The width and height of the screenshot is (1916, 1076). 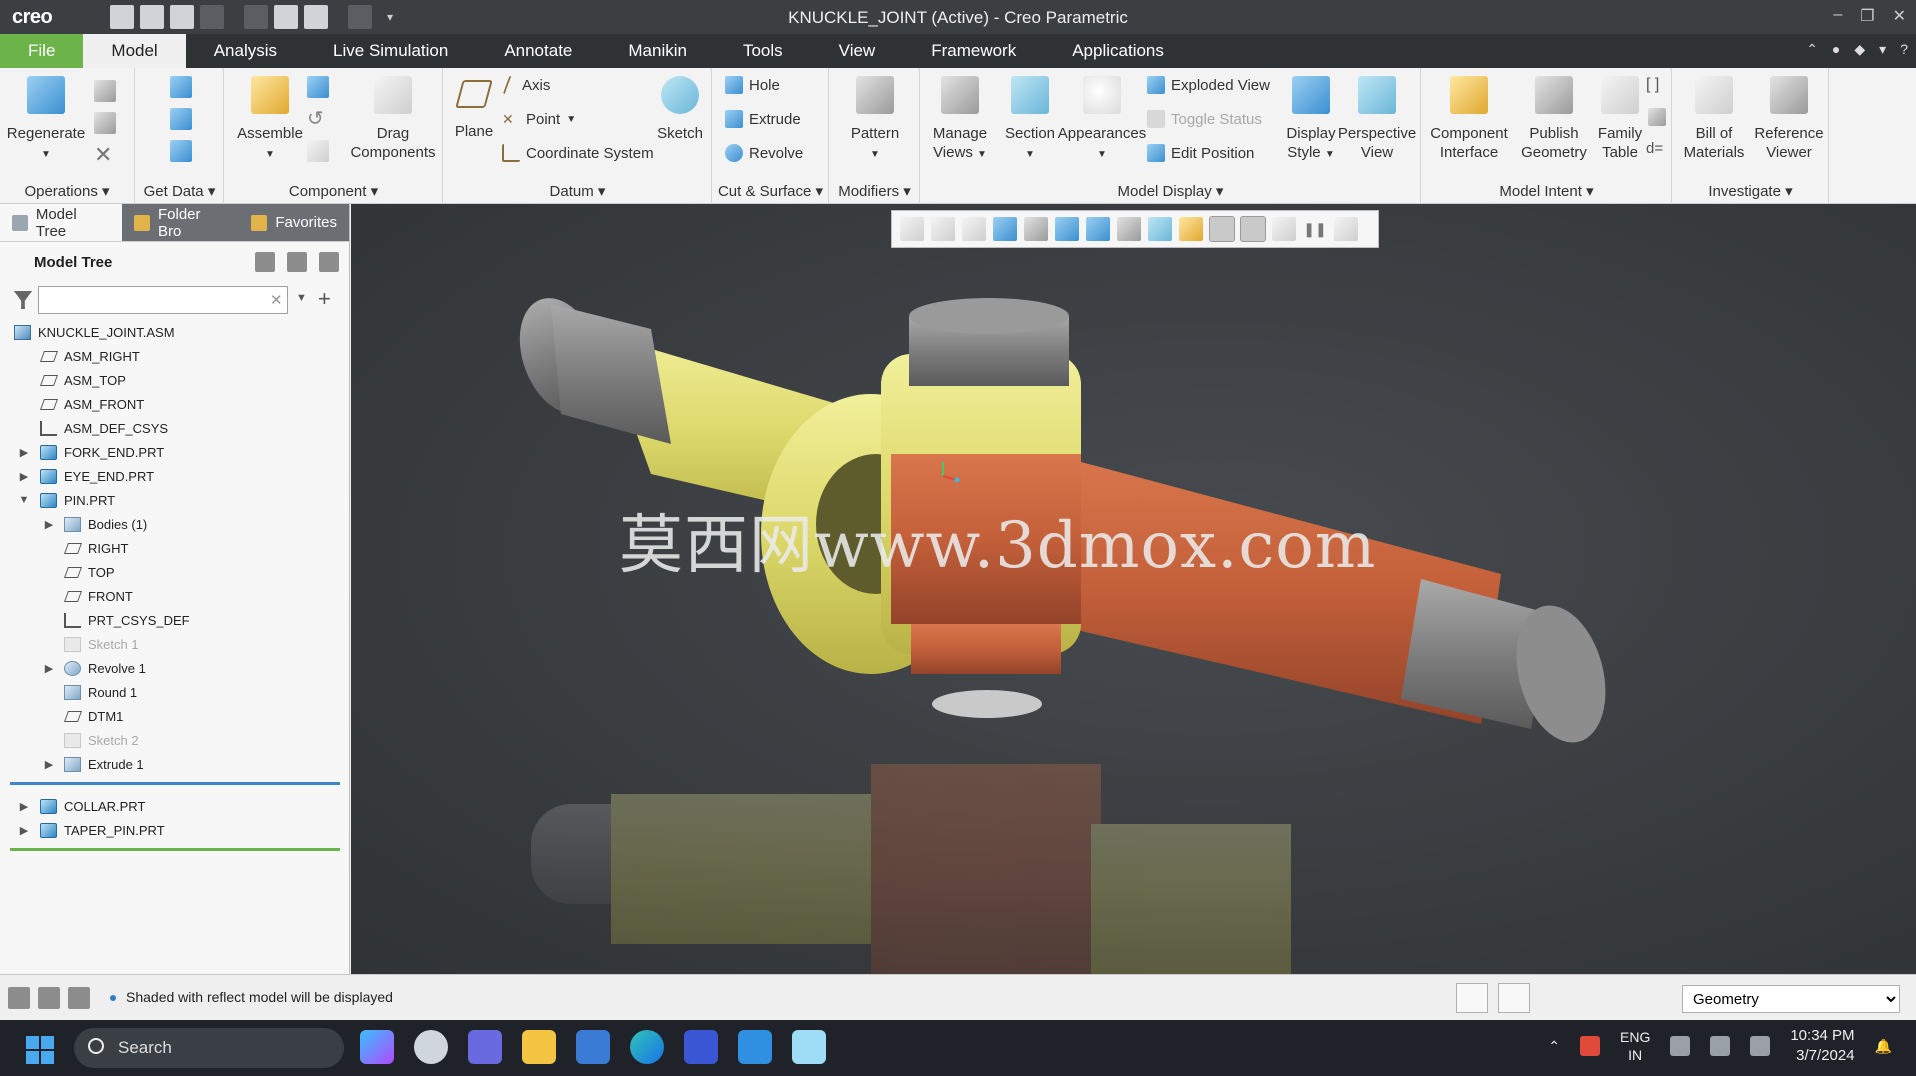 What do you see at coordinates (174, 548) in the screenshot?
I see `tree-item-right: RIGHT` at bounding box center [174, 548].